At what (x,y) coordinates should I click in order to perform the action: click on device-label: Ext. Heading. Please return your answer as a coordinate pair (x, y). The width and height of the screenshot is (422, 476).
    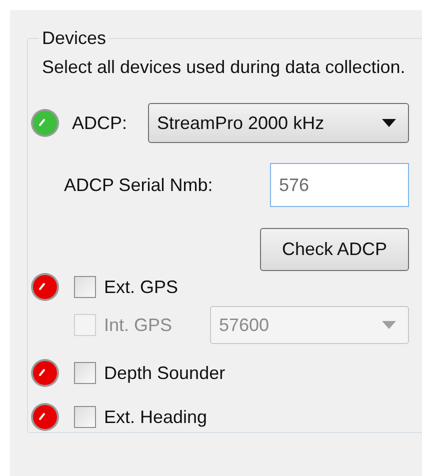
    Looking at the image, I should click on (156, 417).